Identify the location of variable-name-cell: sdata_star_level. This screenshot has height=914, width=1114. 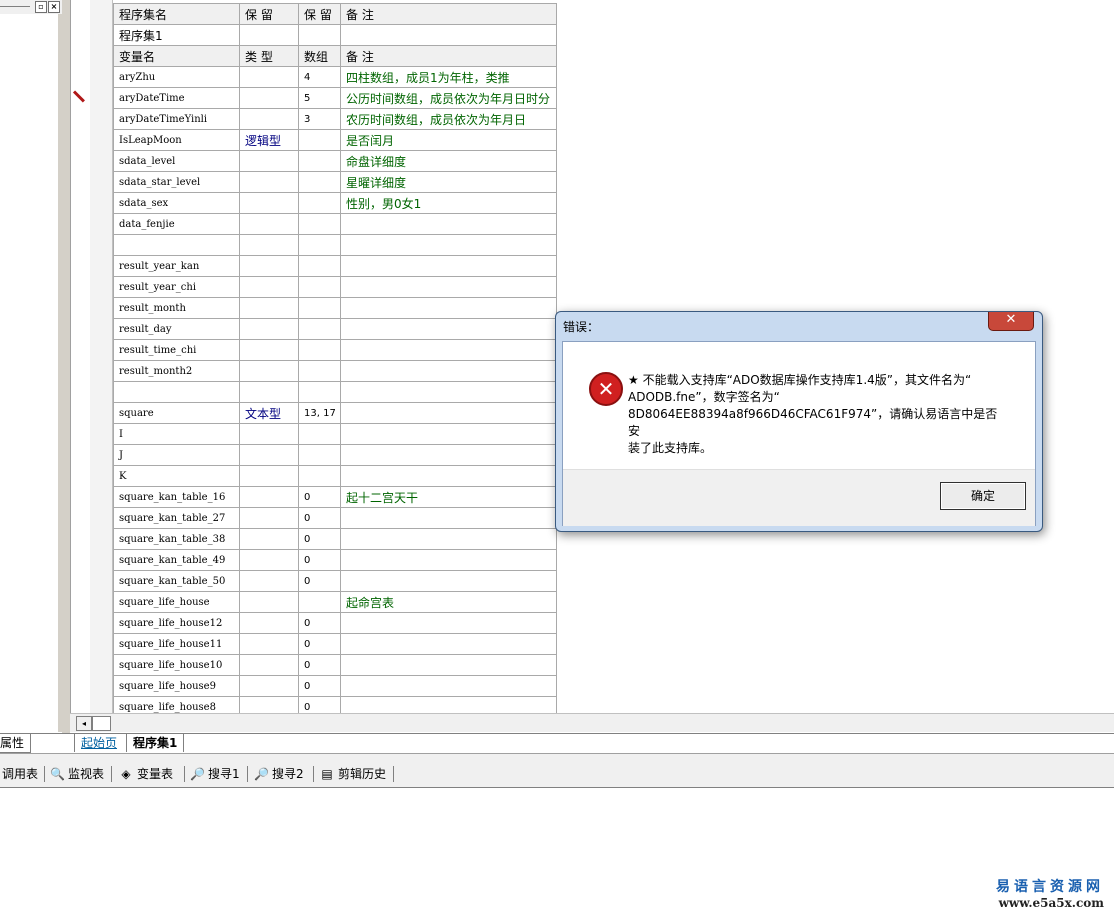
(176, 182).